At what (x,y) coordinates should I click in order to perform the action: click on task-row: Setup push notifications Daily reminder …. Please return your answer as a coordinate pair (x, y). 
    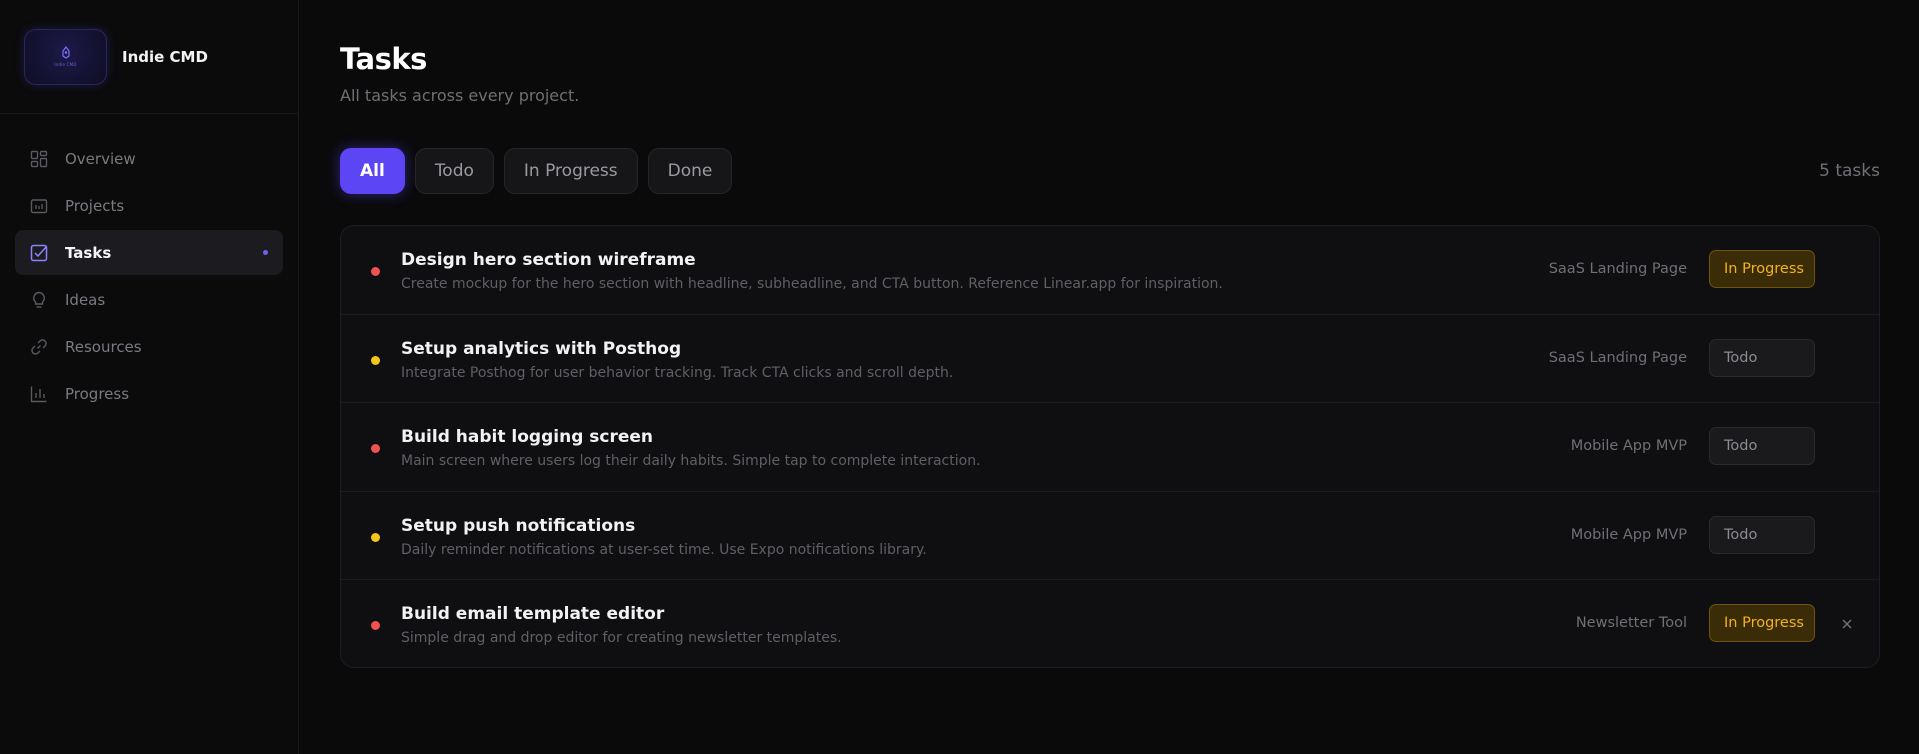
    Looking at the image, I should click on (1110, 536).